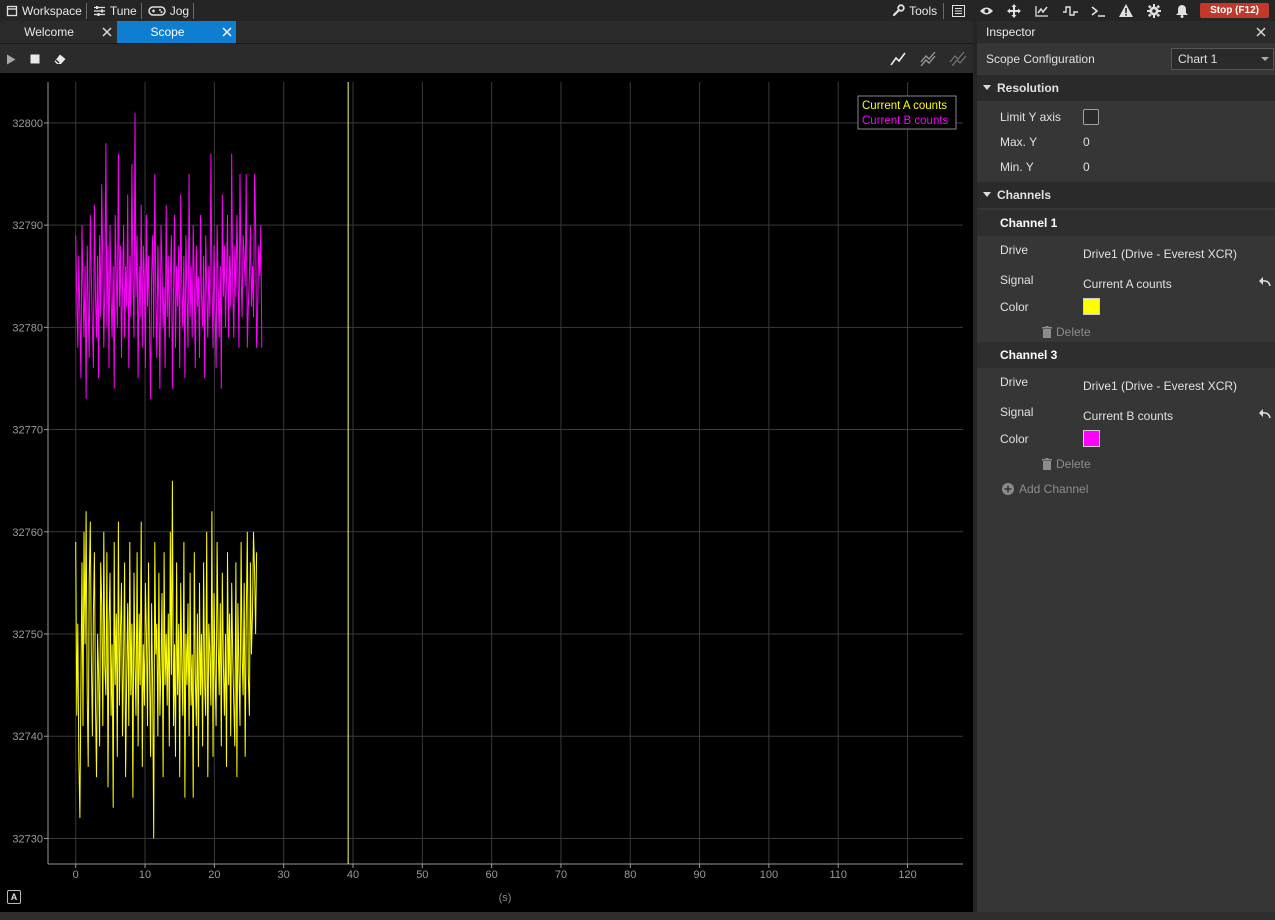 The image size is (1275, 920). Describe the element at coordinates (1126, 355) in the screenshot. I see `channel-3-header: Channel 3` at that location.